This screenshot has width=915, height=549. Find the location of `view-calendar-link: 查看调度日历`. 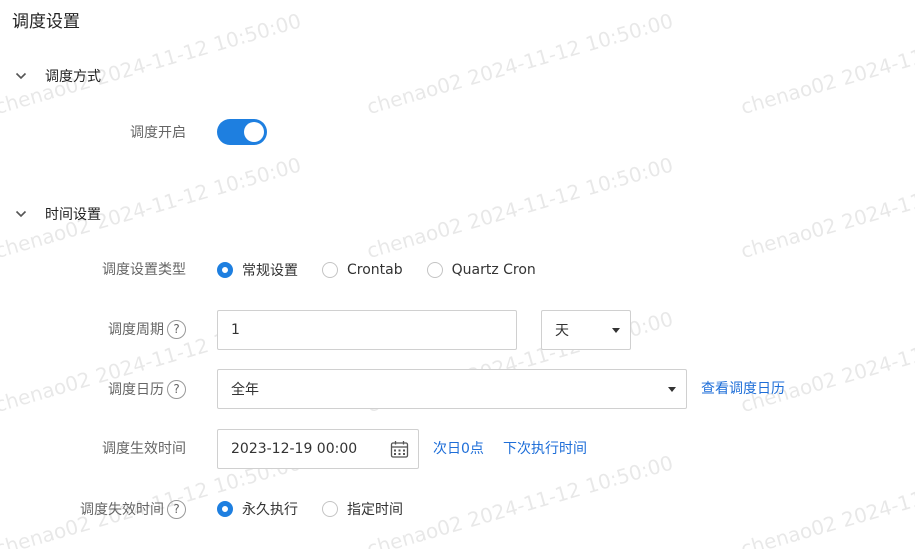

view-calendar-link: 查看调度日历 is located at coordinates (743, 388).